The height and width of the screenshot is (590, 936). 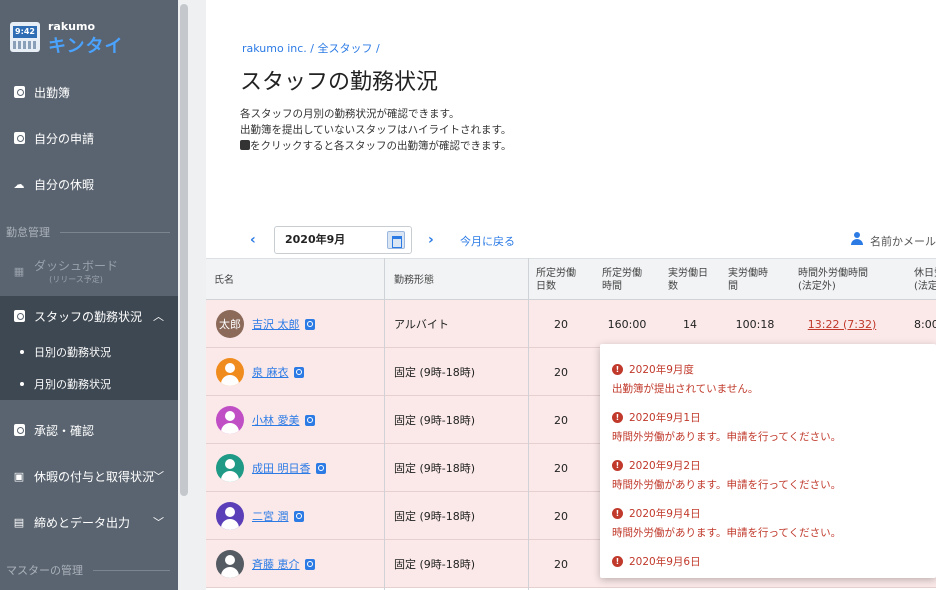 What do you see at coordinates (295, 280) in the screenshot?
I see `col-header-name: 氏名` at bounding box center [295, 280].